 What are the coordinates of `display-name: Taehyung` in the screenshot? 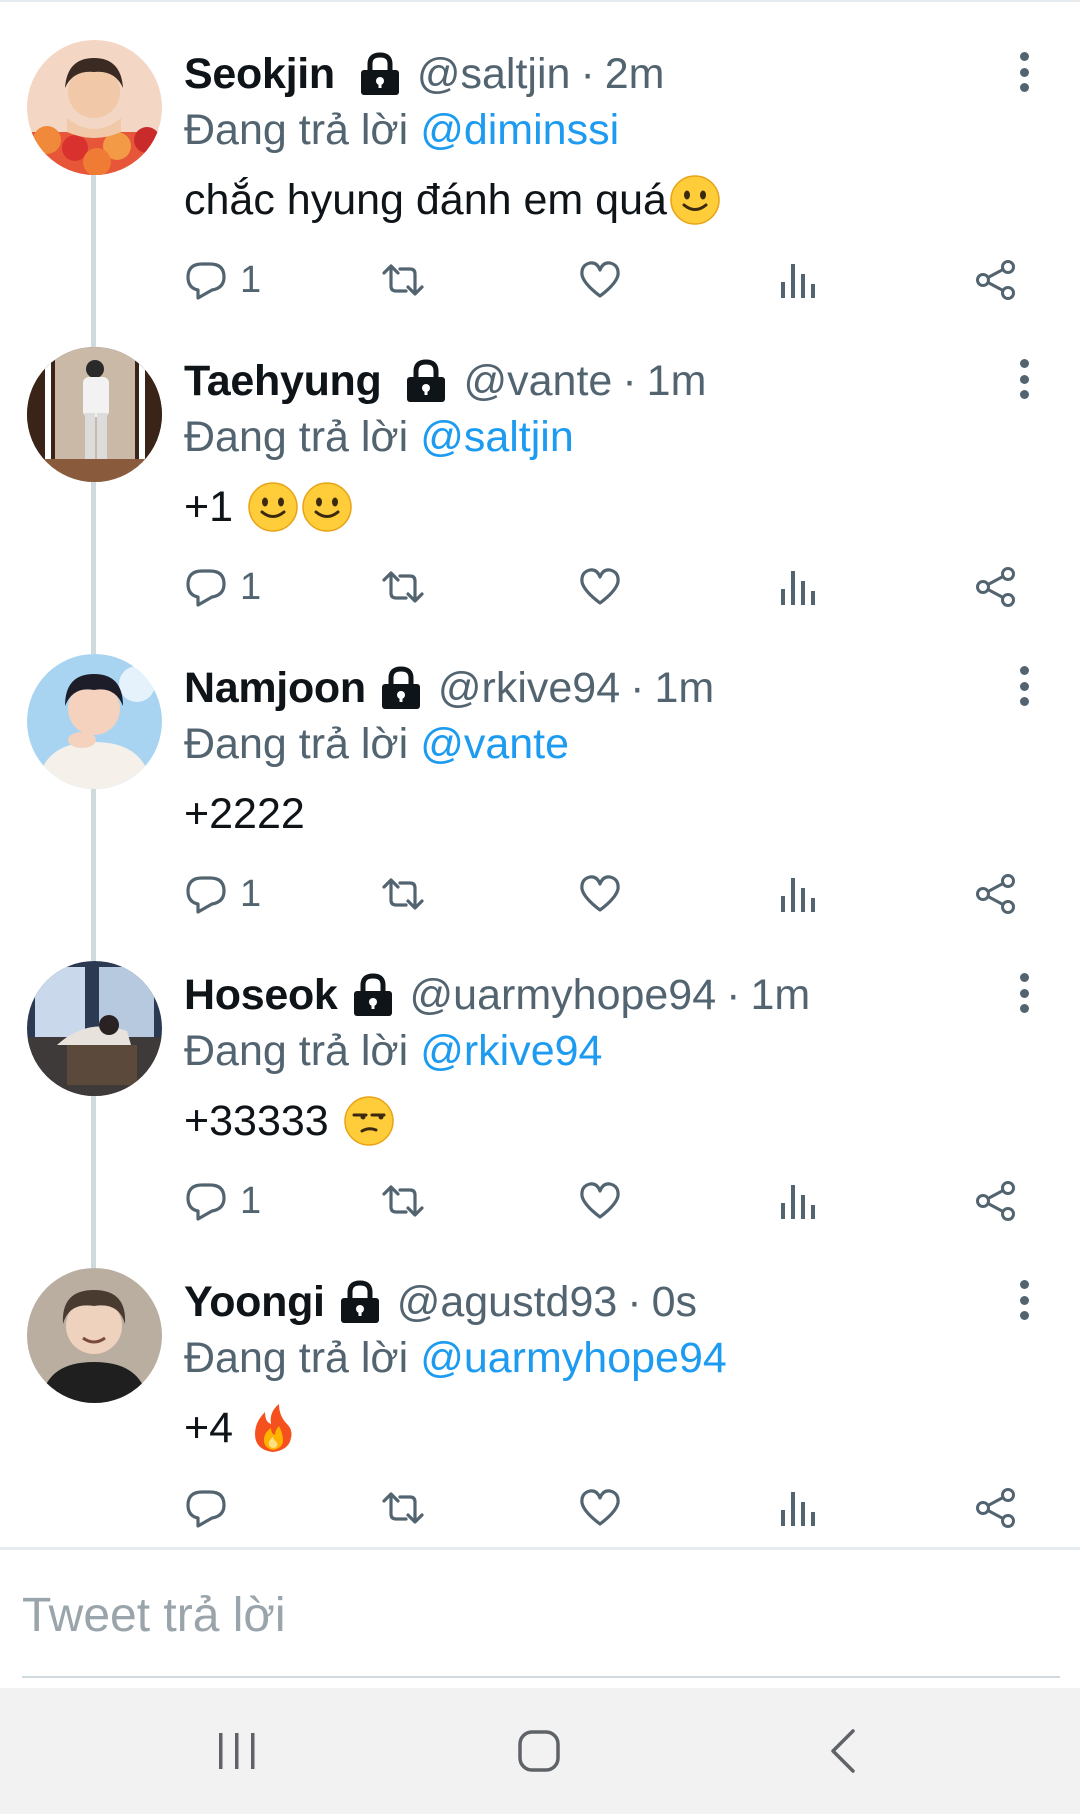 It's located at (283, 381).